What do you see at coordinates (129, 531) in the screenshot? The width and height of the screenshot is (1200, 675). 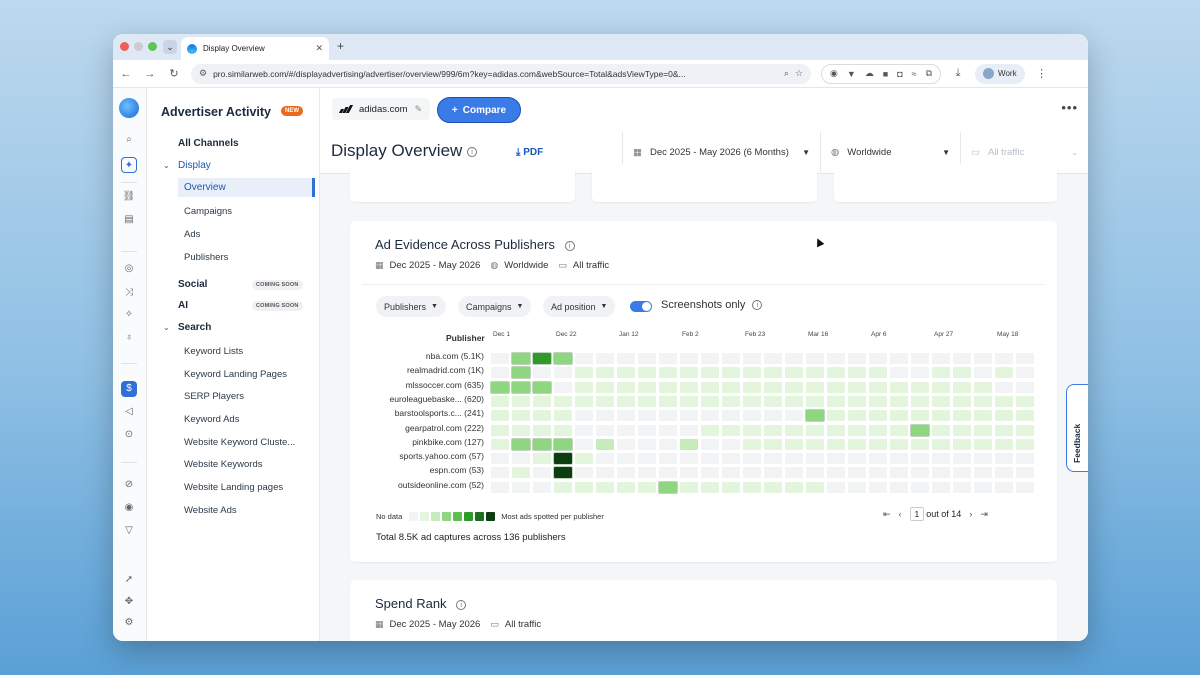 I see `funnel-icon: ▽` at bounding box center [129, 531].